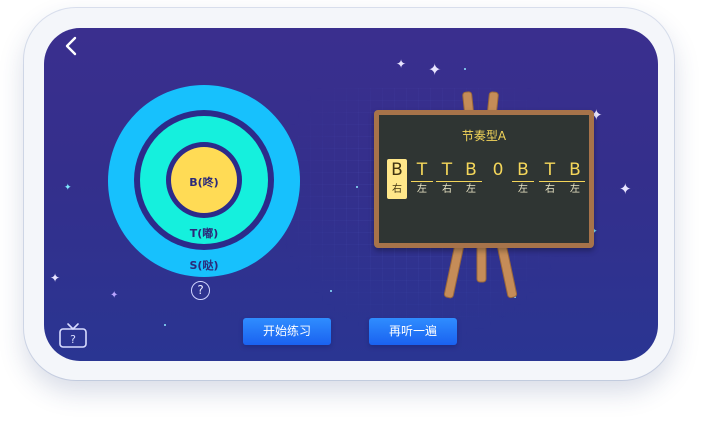  Describe the element at coordinates (484, 136) in the screenshot. I see `rhythm-title: 节奏型A` at that location.